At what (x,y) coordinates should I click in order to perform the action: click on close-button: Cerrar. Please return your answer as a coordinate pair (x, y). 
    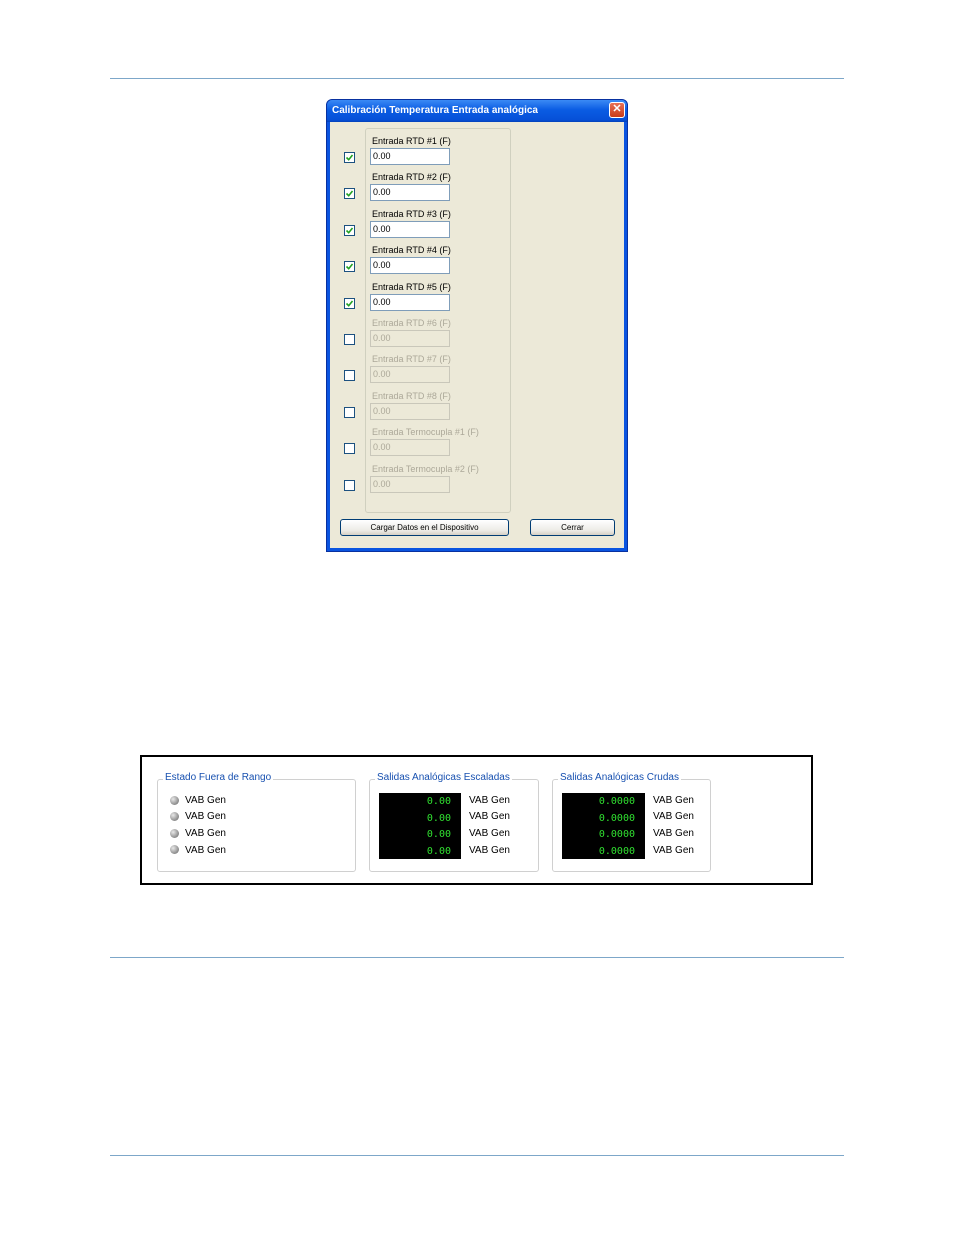
    Looking at the image, I should click on (572, 527).